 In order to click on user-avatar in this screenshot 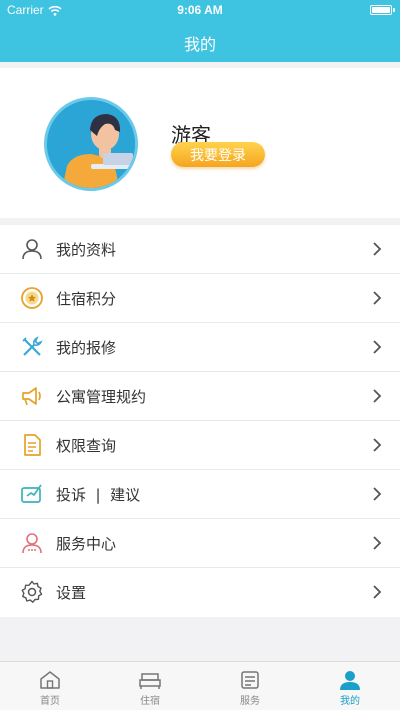, I will do `click(91, 144)`.